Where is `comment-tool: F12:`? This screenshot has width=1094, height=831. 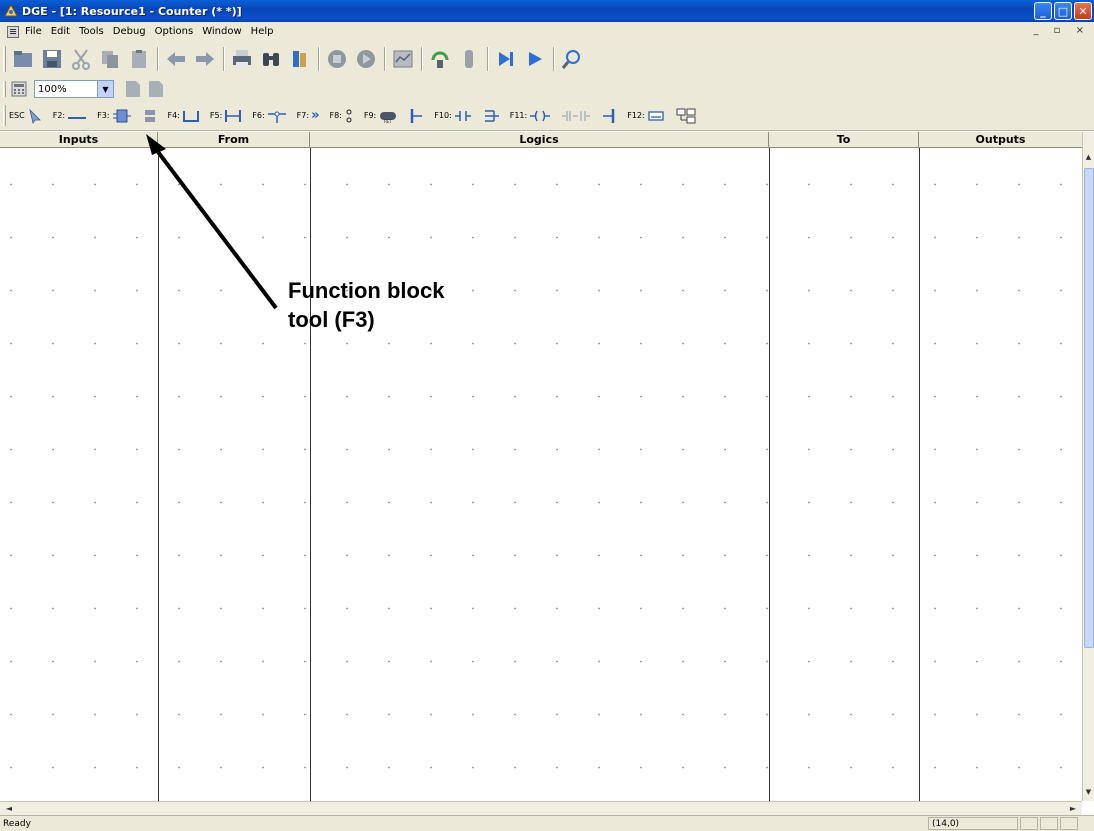
comment-tool: F12: is located at coordinates (645, 116).